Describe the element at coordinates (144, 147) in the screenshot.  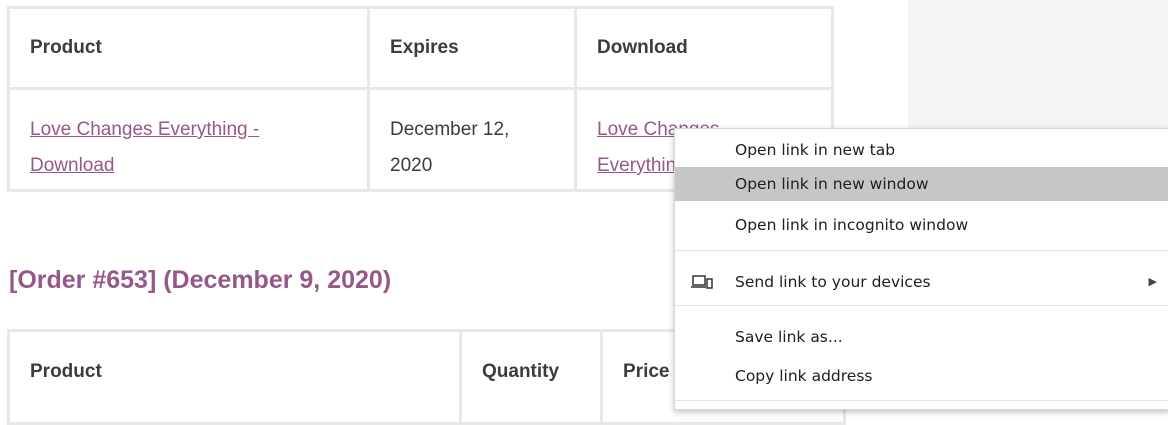
I see `product-link: Love Changes Everything - Download` at that location.